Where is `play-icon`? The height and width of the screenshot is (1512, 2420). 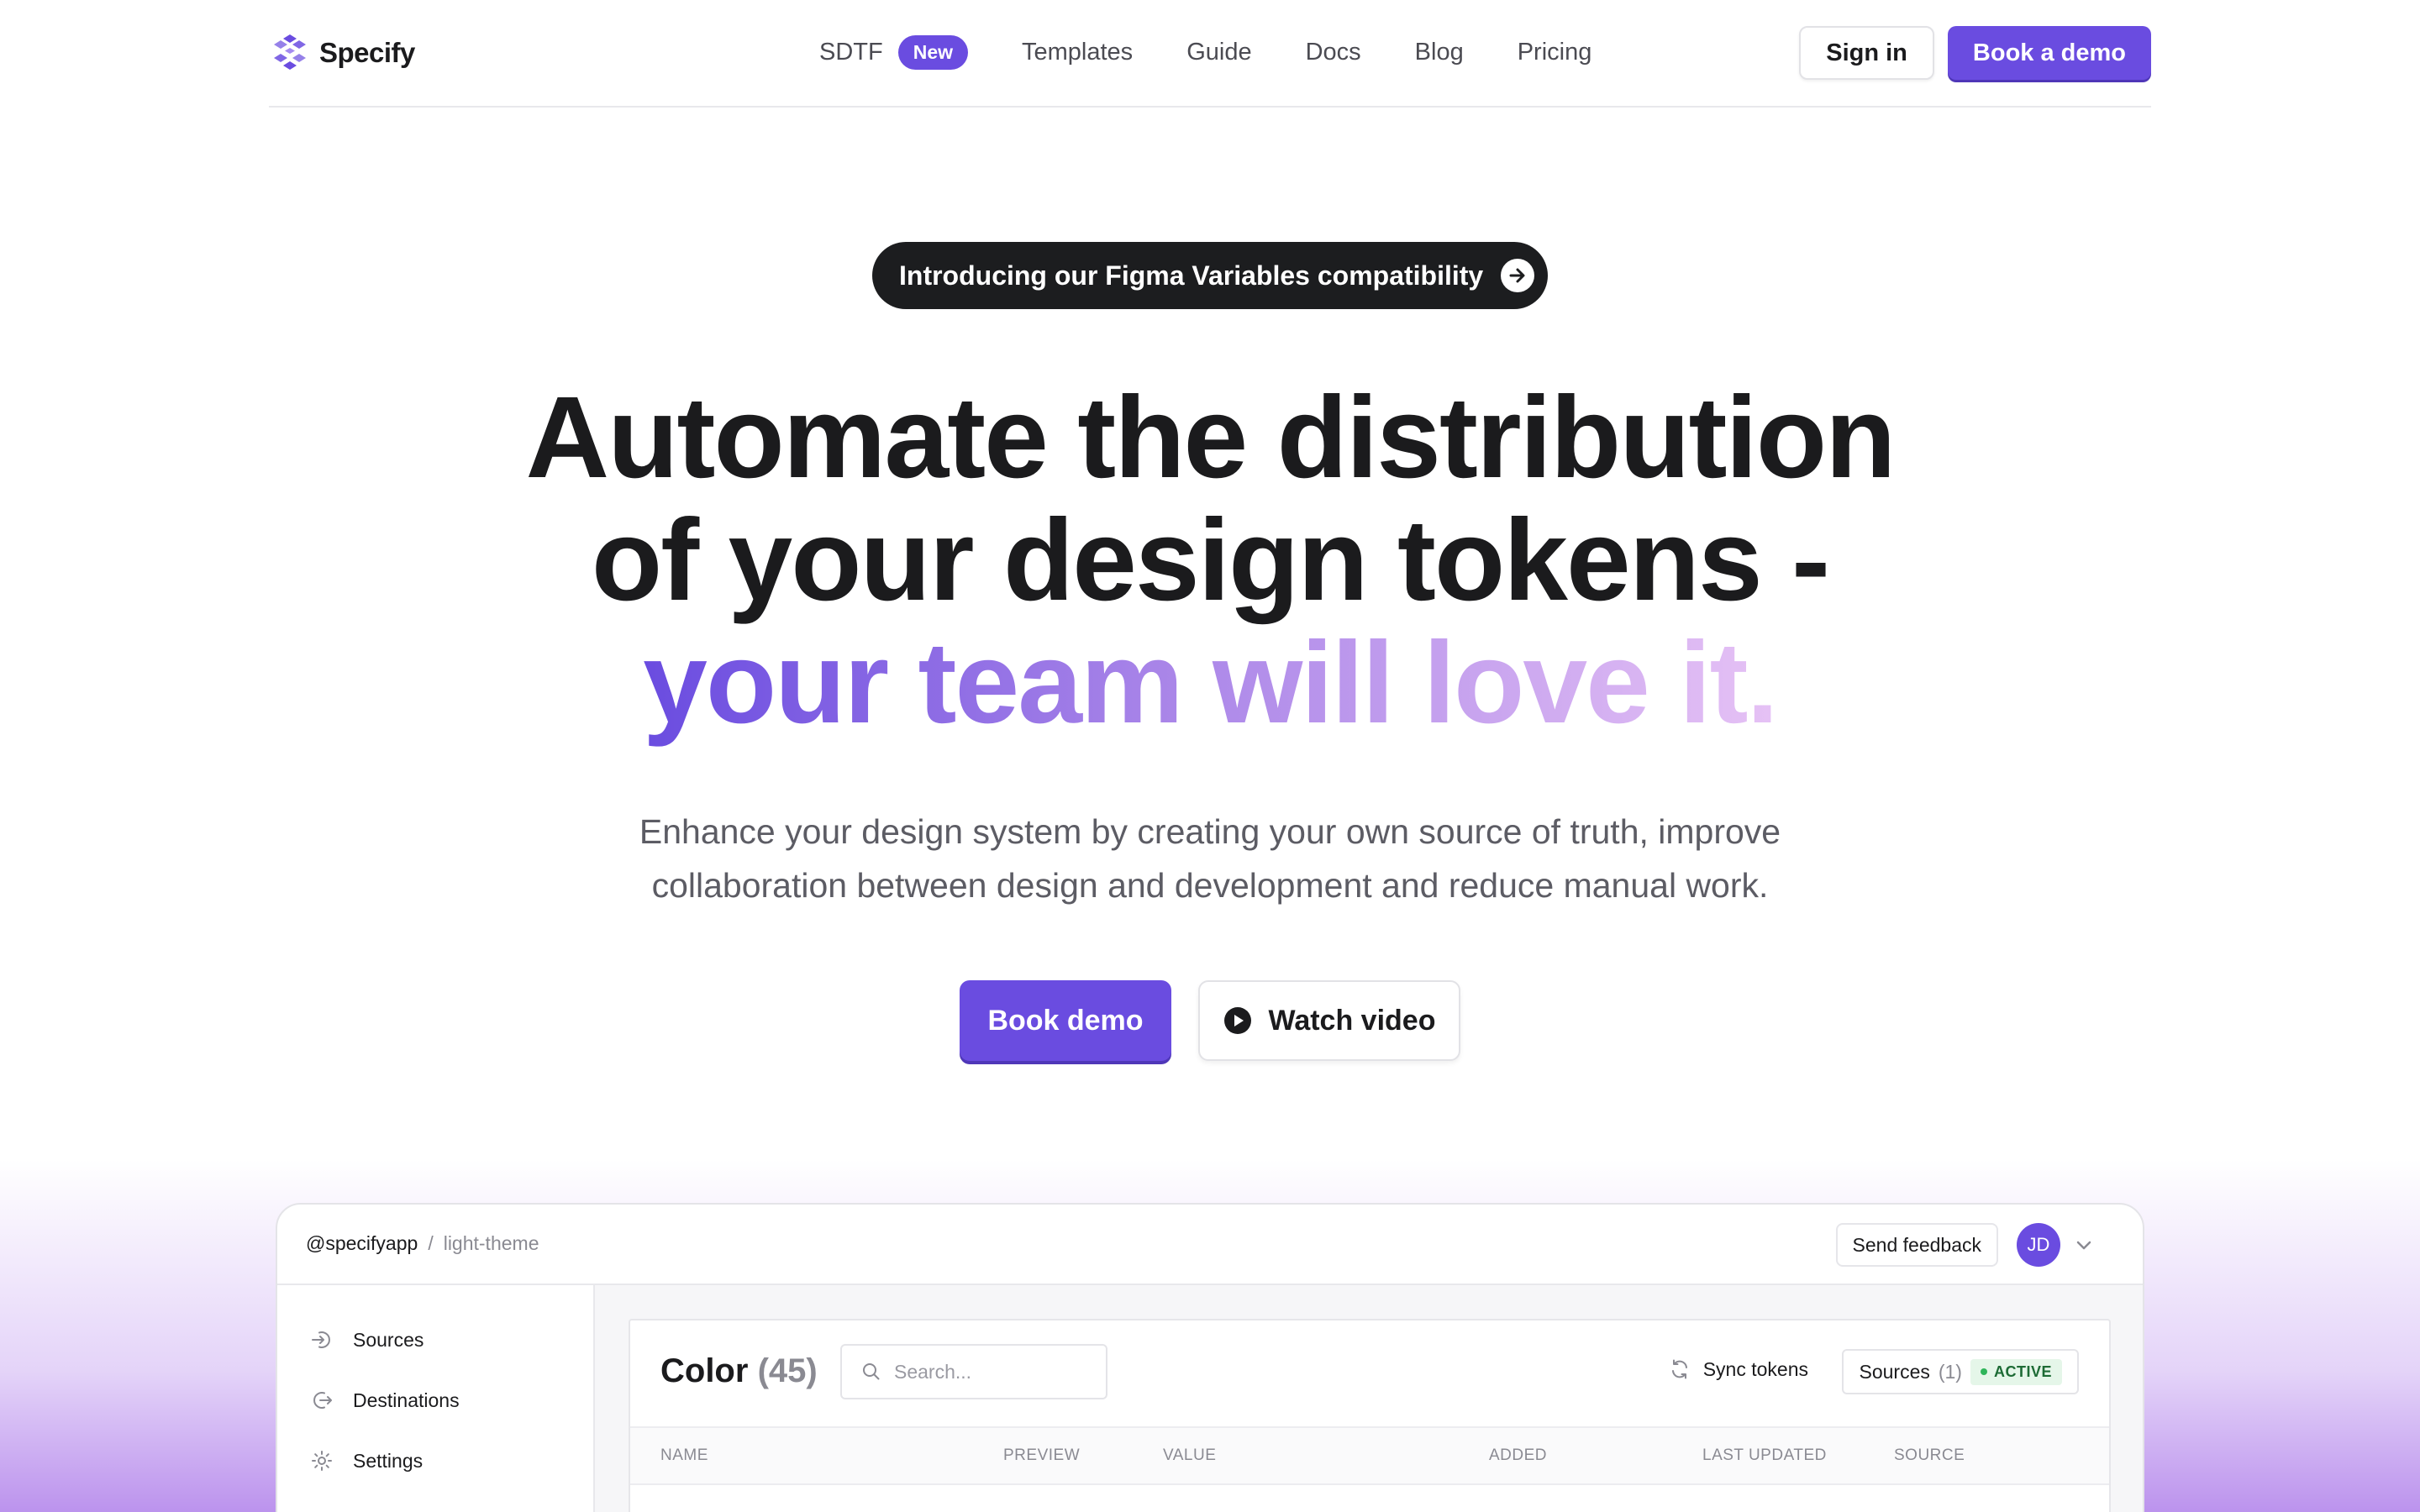
play-icon is located at coordinates (1237, 1020).